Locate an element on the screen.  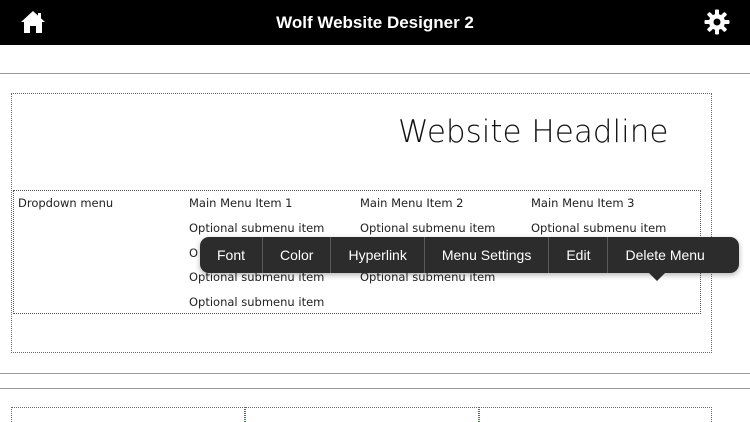
app-title: Wolf Website Designer 2 is located at coordinates (375, 22).